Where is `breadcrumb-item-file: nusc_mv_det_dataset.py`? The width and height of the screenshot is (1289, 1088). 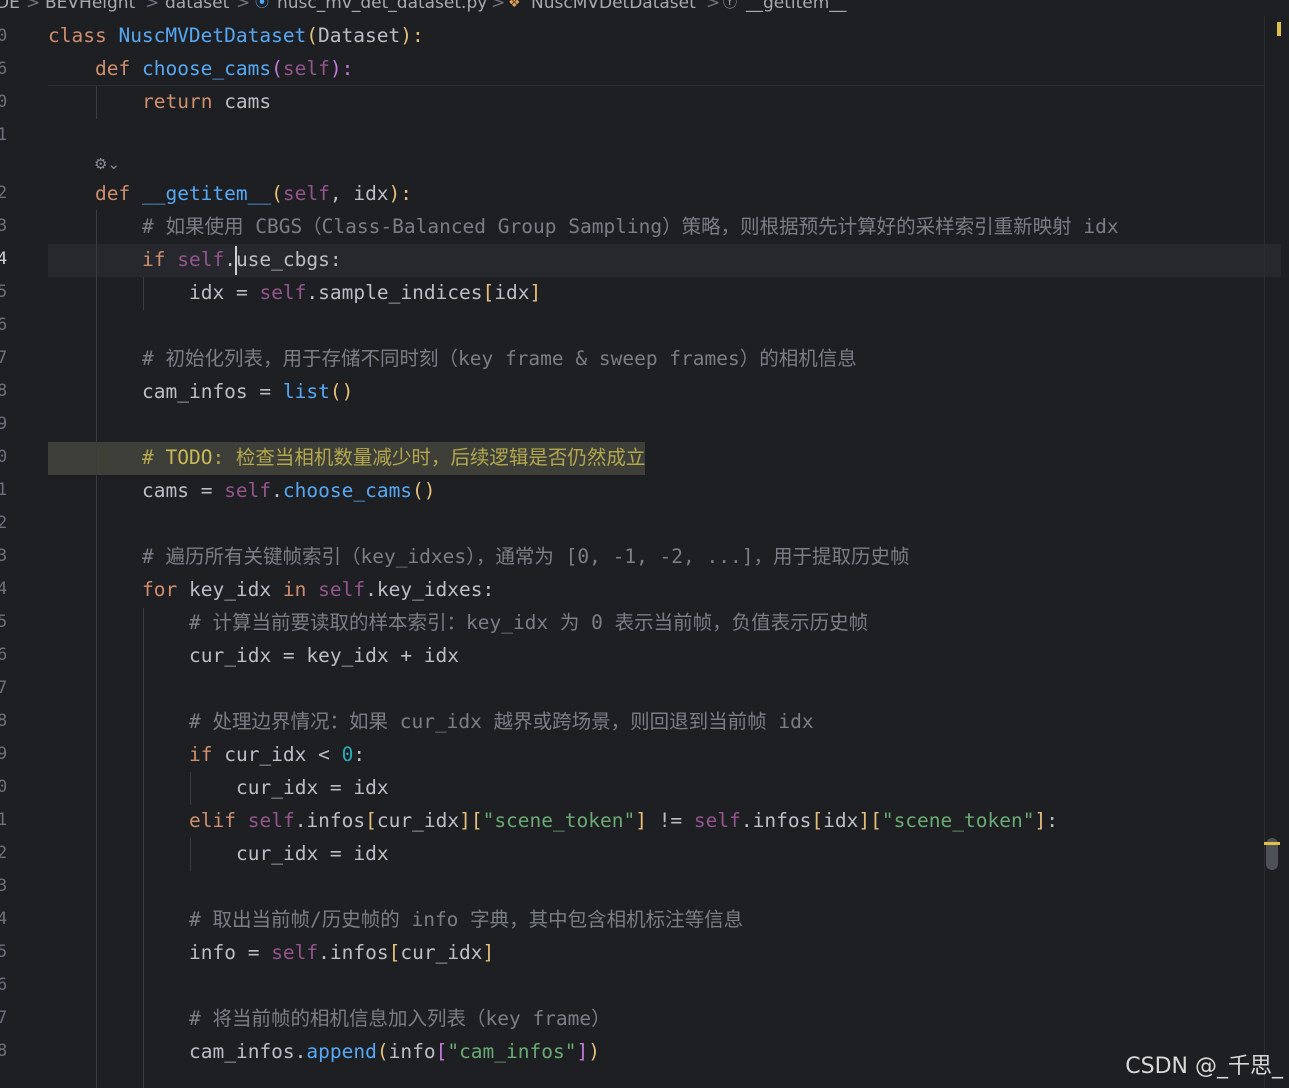 breadcrumb-item-file: nusc_mv_det_dataset.py is located at coordinates (382, 6).